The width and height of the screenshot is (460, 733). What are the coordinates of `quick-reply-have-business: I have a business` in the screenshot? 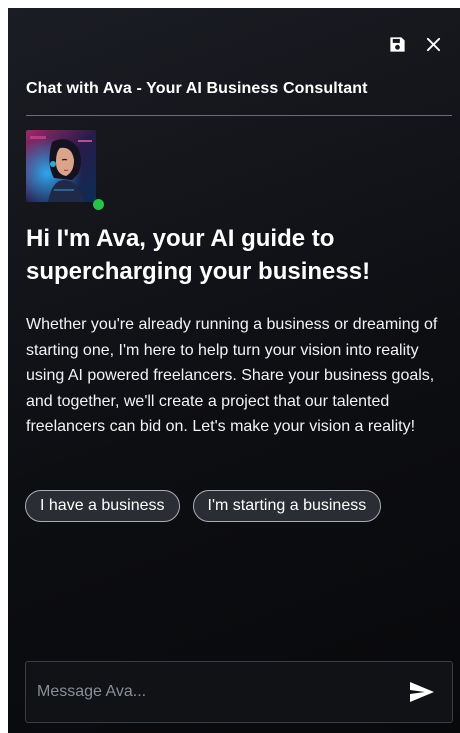 It's located at (102, 506).